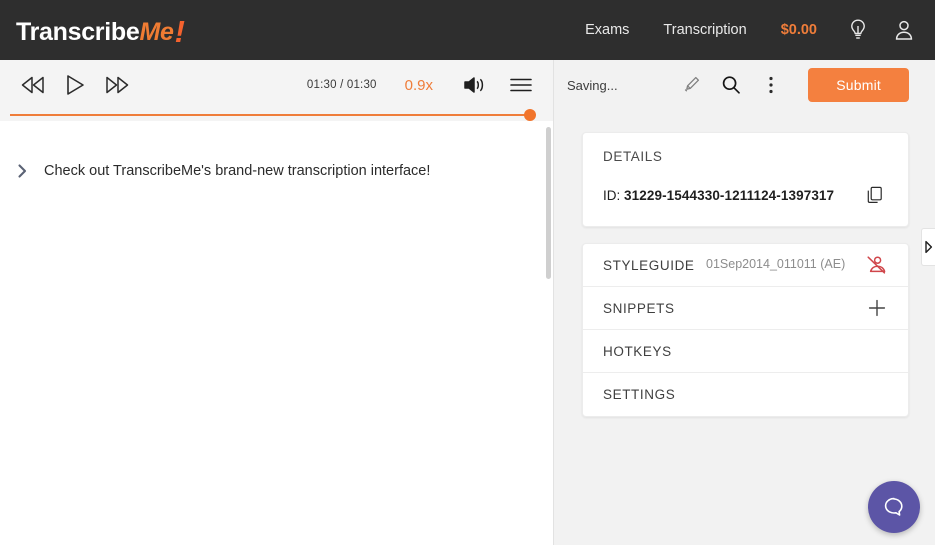  I want to click on menu-row-snippets: SNIPPETS, so click(745, 308).